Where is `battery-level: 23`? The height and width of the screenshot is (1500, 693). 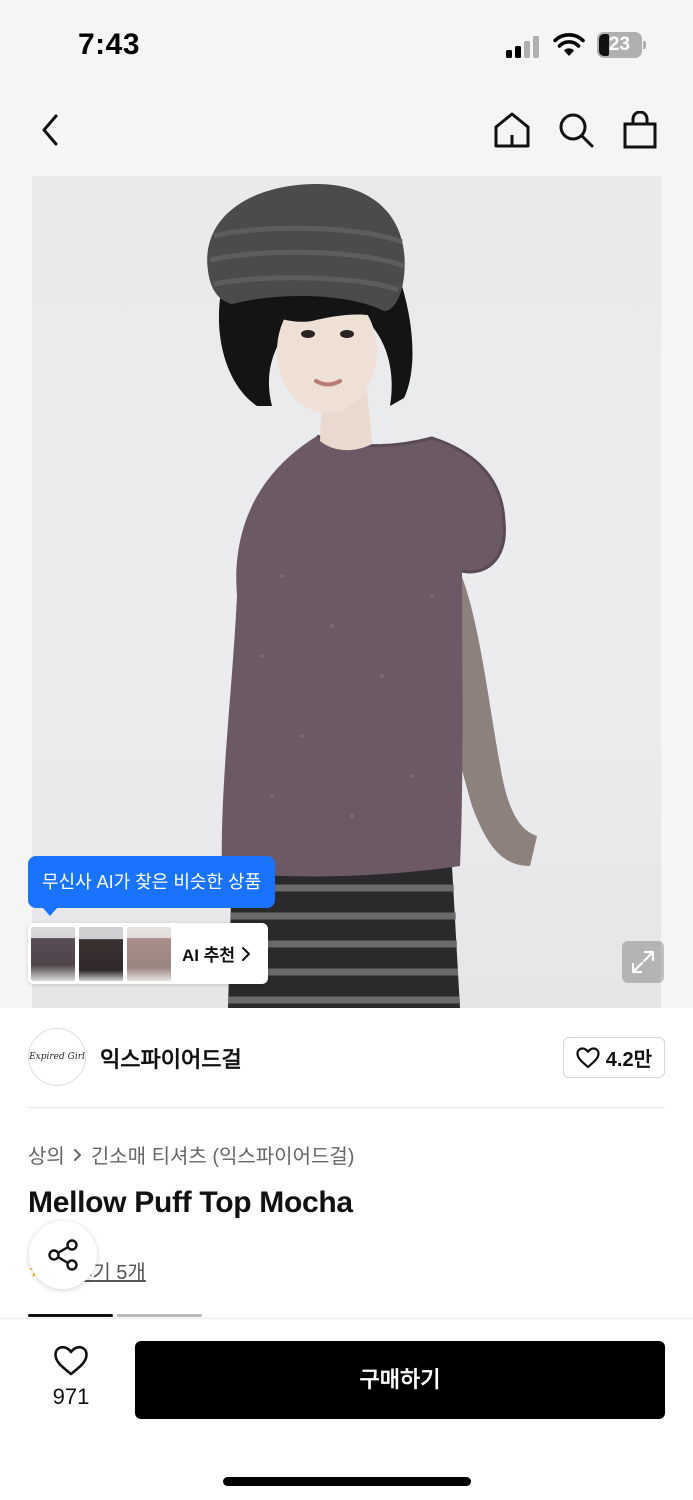 battery-level: 23 is located at coordinates (619, 44).